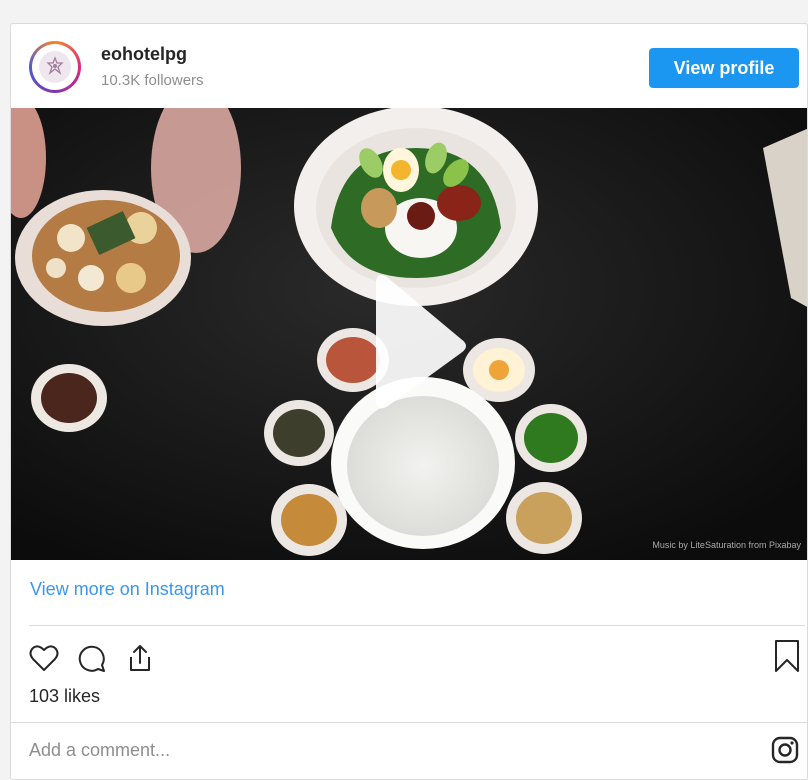 Image resolution: width=808 pixels, height=780 pixels. I want to click on post-header: eohotelpg 10.3K followers View profile, so click(409, 66).